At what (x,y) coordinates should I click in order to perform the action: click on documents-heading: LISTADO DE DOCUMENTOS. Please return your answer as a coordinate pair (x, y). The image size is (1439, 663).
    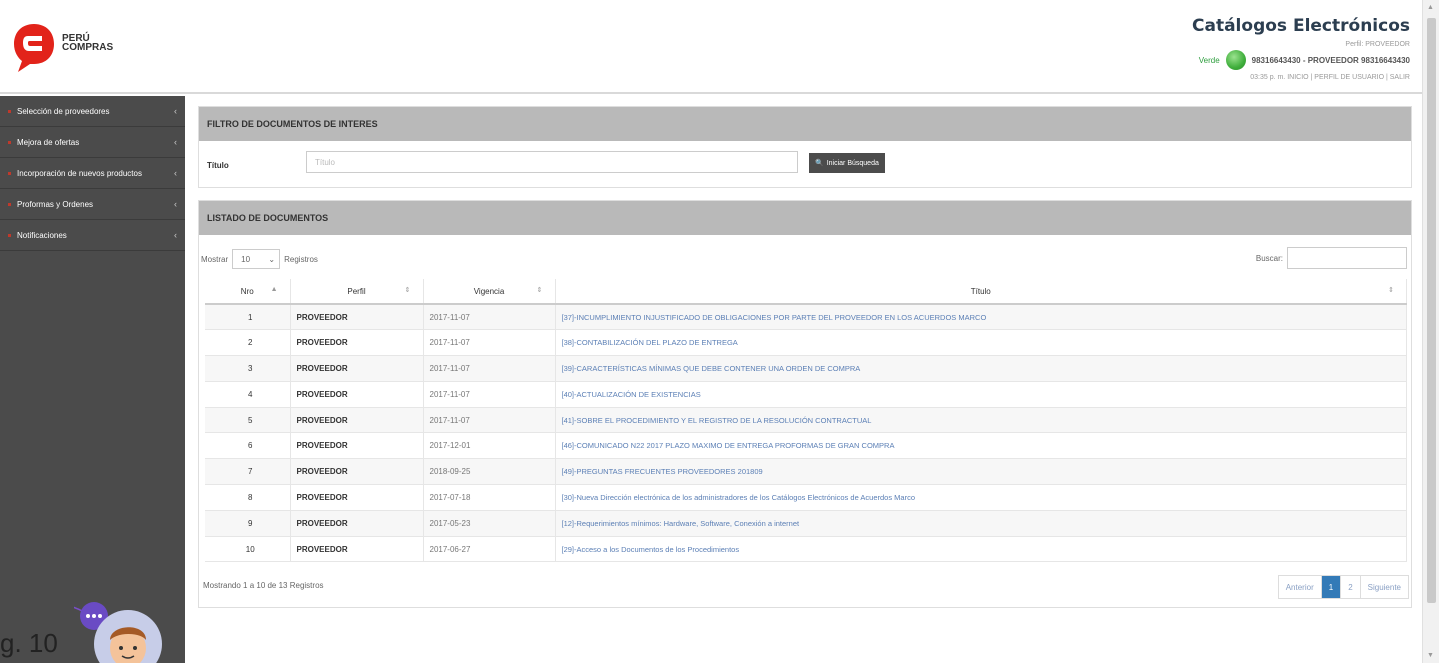
    Looking at the image, I should click on (805, 218).